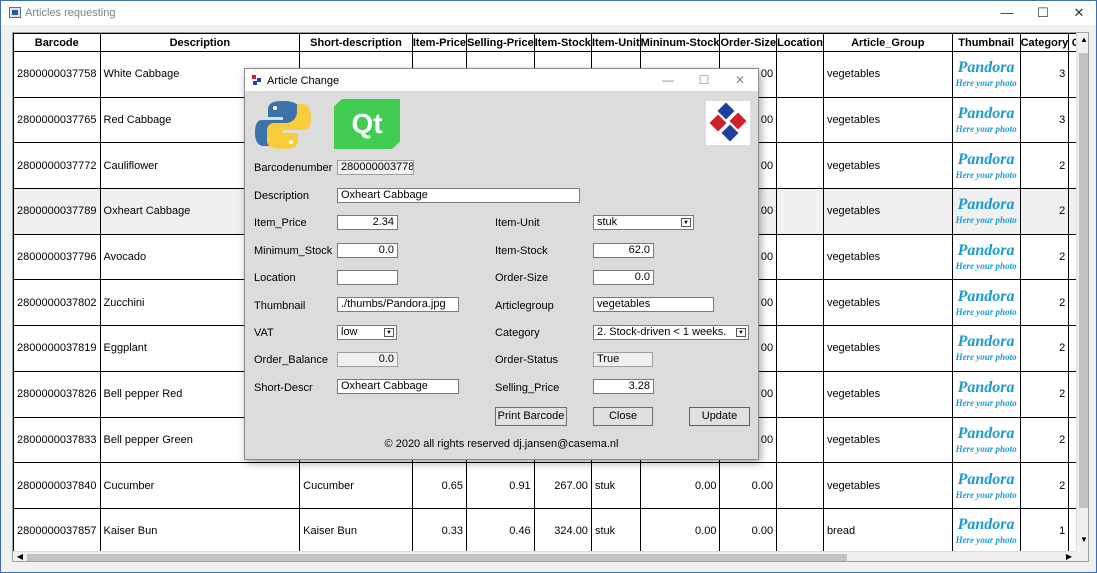 This screenshot has width=1097, height=573. I want to click on barcode-cell: 2800000037802, so click(57, 303).